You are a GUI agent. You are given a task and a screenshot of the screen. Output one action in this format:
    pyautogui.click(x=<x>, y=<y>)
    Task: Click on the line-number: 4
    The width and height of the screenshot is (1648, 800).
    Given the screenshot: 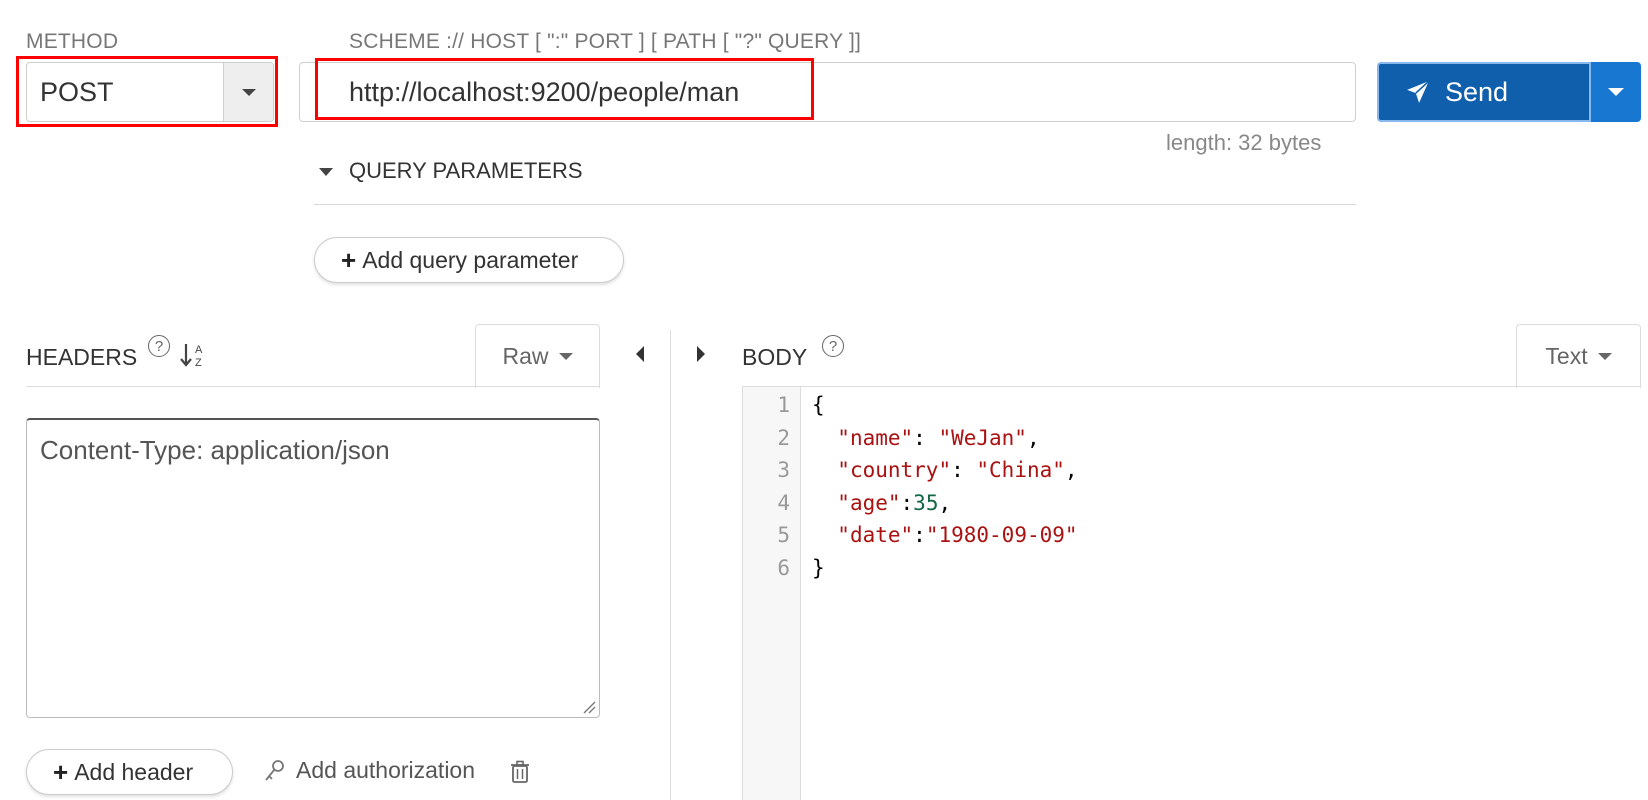 What is the action you would take?
    pyautogui.click(x=783, y=502)
    